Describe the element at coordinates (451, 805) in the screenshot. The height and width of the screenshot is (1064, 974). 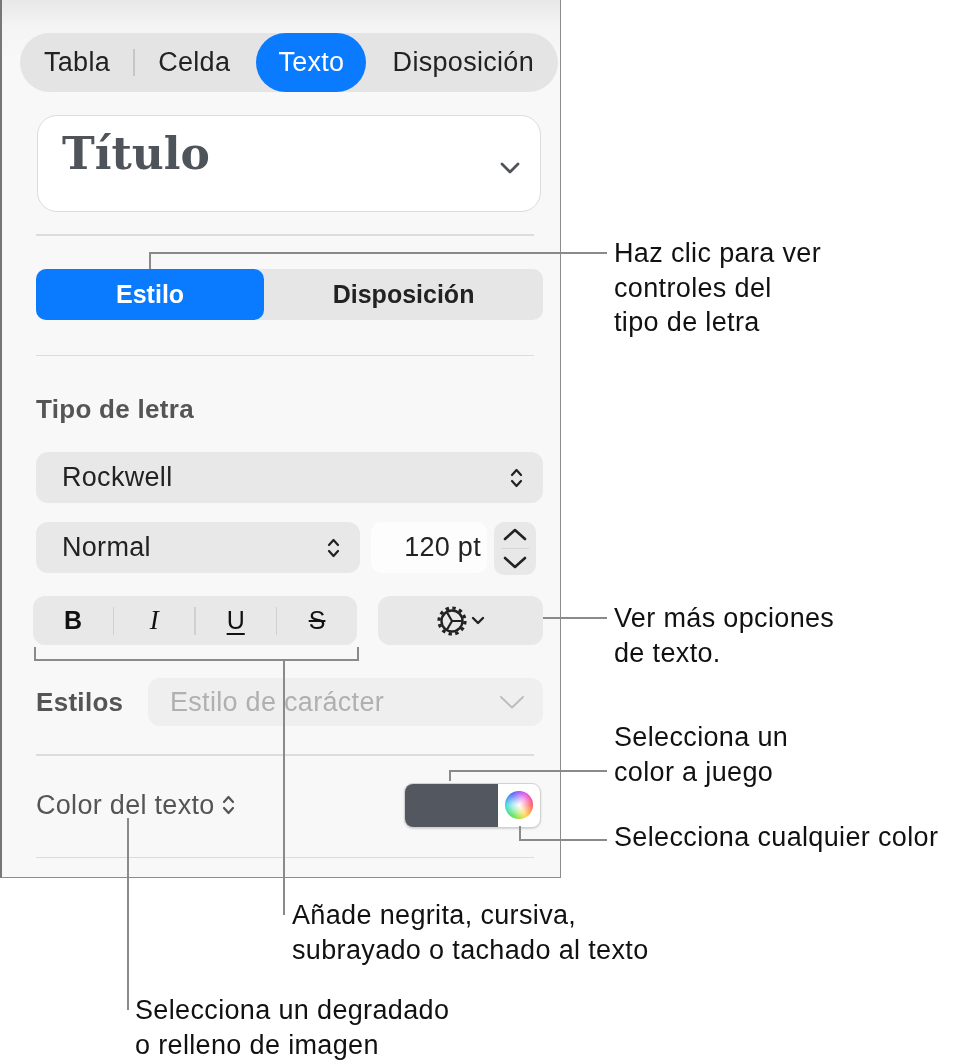
I see `color-swatch` at that location.